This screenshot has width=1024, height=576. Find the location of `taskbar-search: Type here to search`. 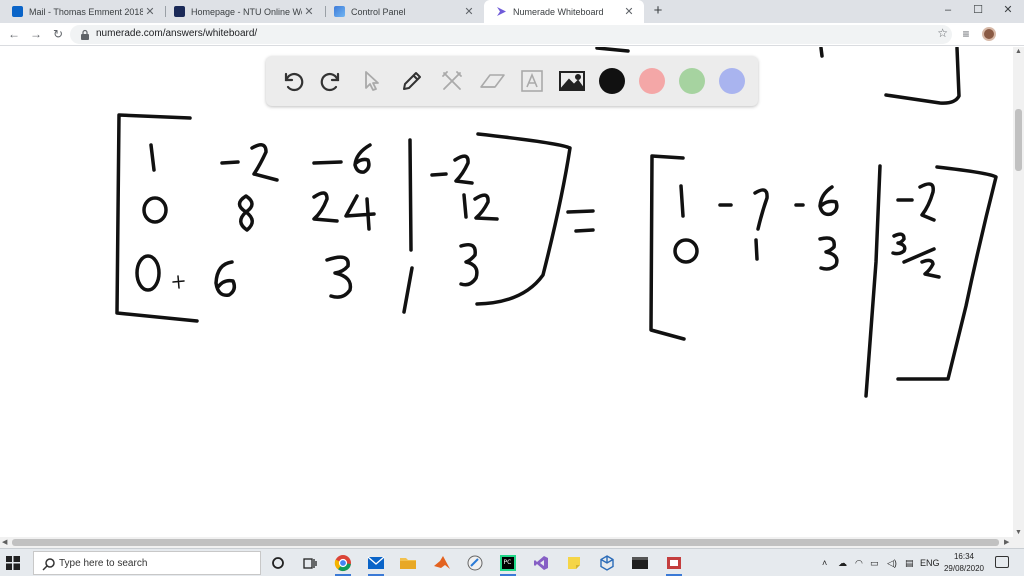

taskbar-search: Type here to search is located at coordinates (147, 563).